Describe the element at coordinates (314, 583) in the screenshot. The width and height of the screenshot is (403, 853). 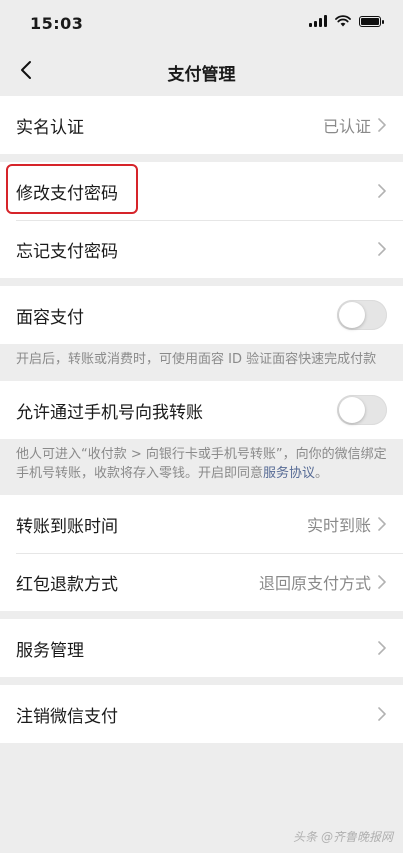
I see `refund-method-value: 退回原支付方式` at that location.